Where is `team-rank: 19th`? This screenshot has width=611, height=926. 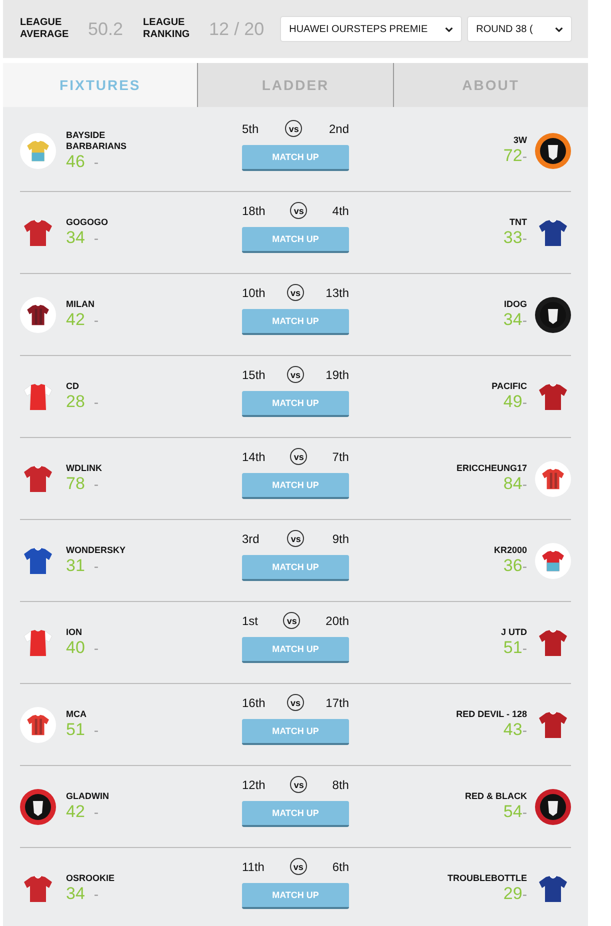
team-rank: 19th is located at coordinates (337, 375).